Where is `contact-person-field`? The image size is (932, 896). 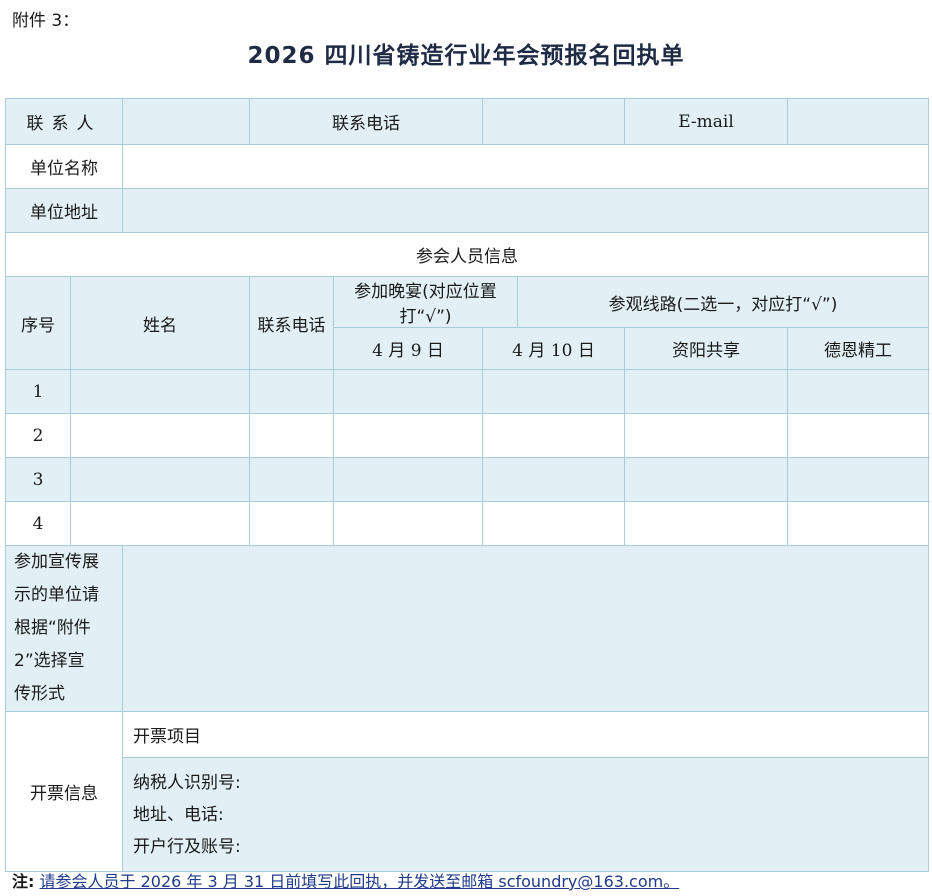
contact-person-field is located at coordinates (186, 121).